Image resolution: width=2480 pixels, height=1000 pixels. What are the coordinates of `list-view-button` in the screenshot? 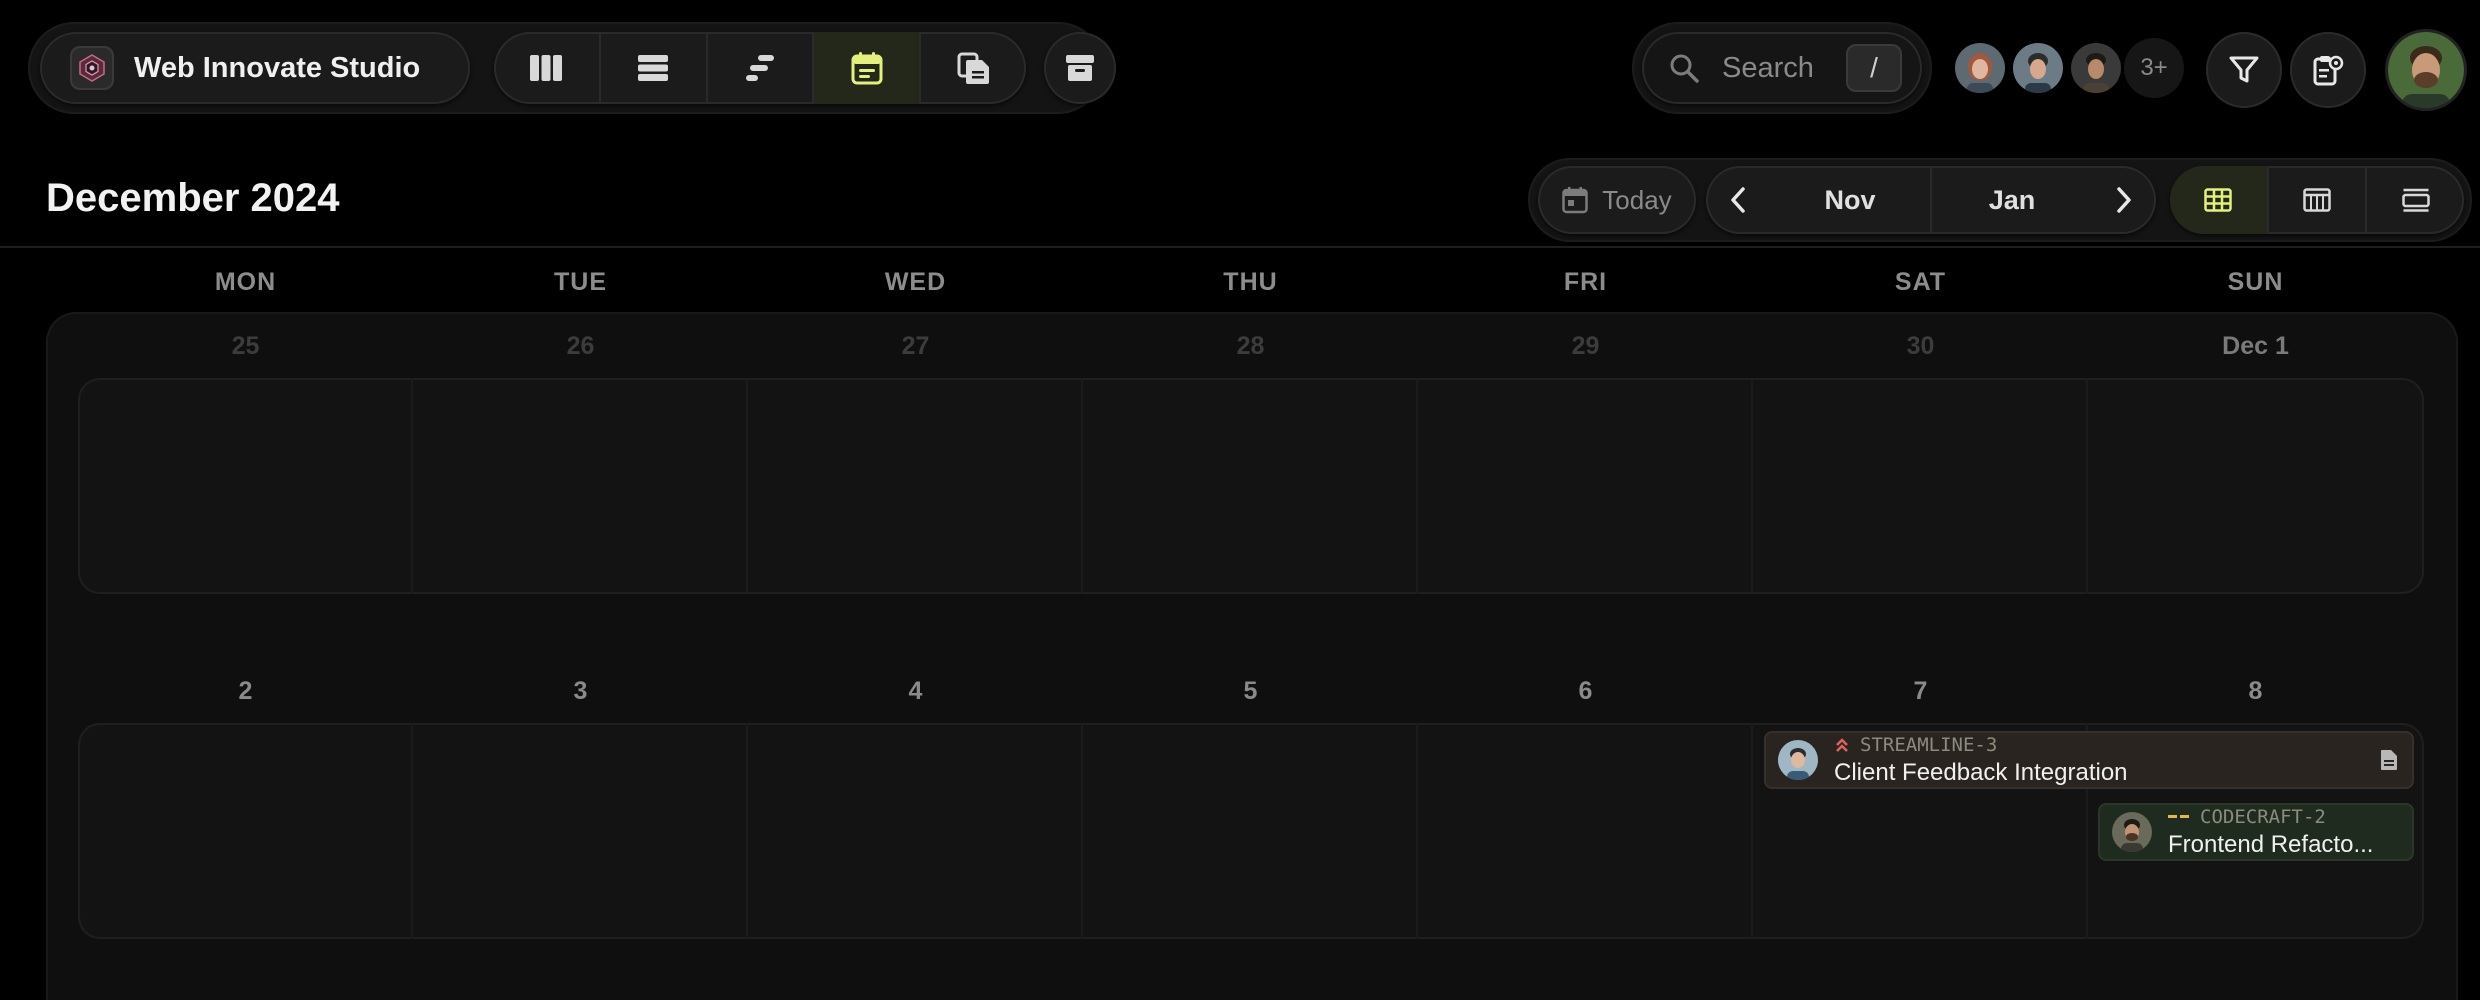 It's located at (654, 68).